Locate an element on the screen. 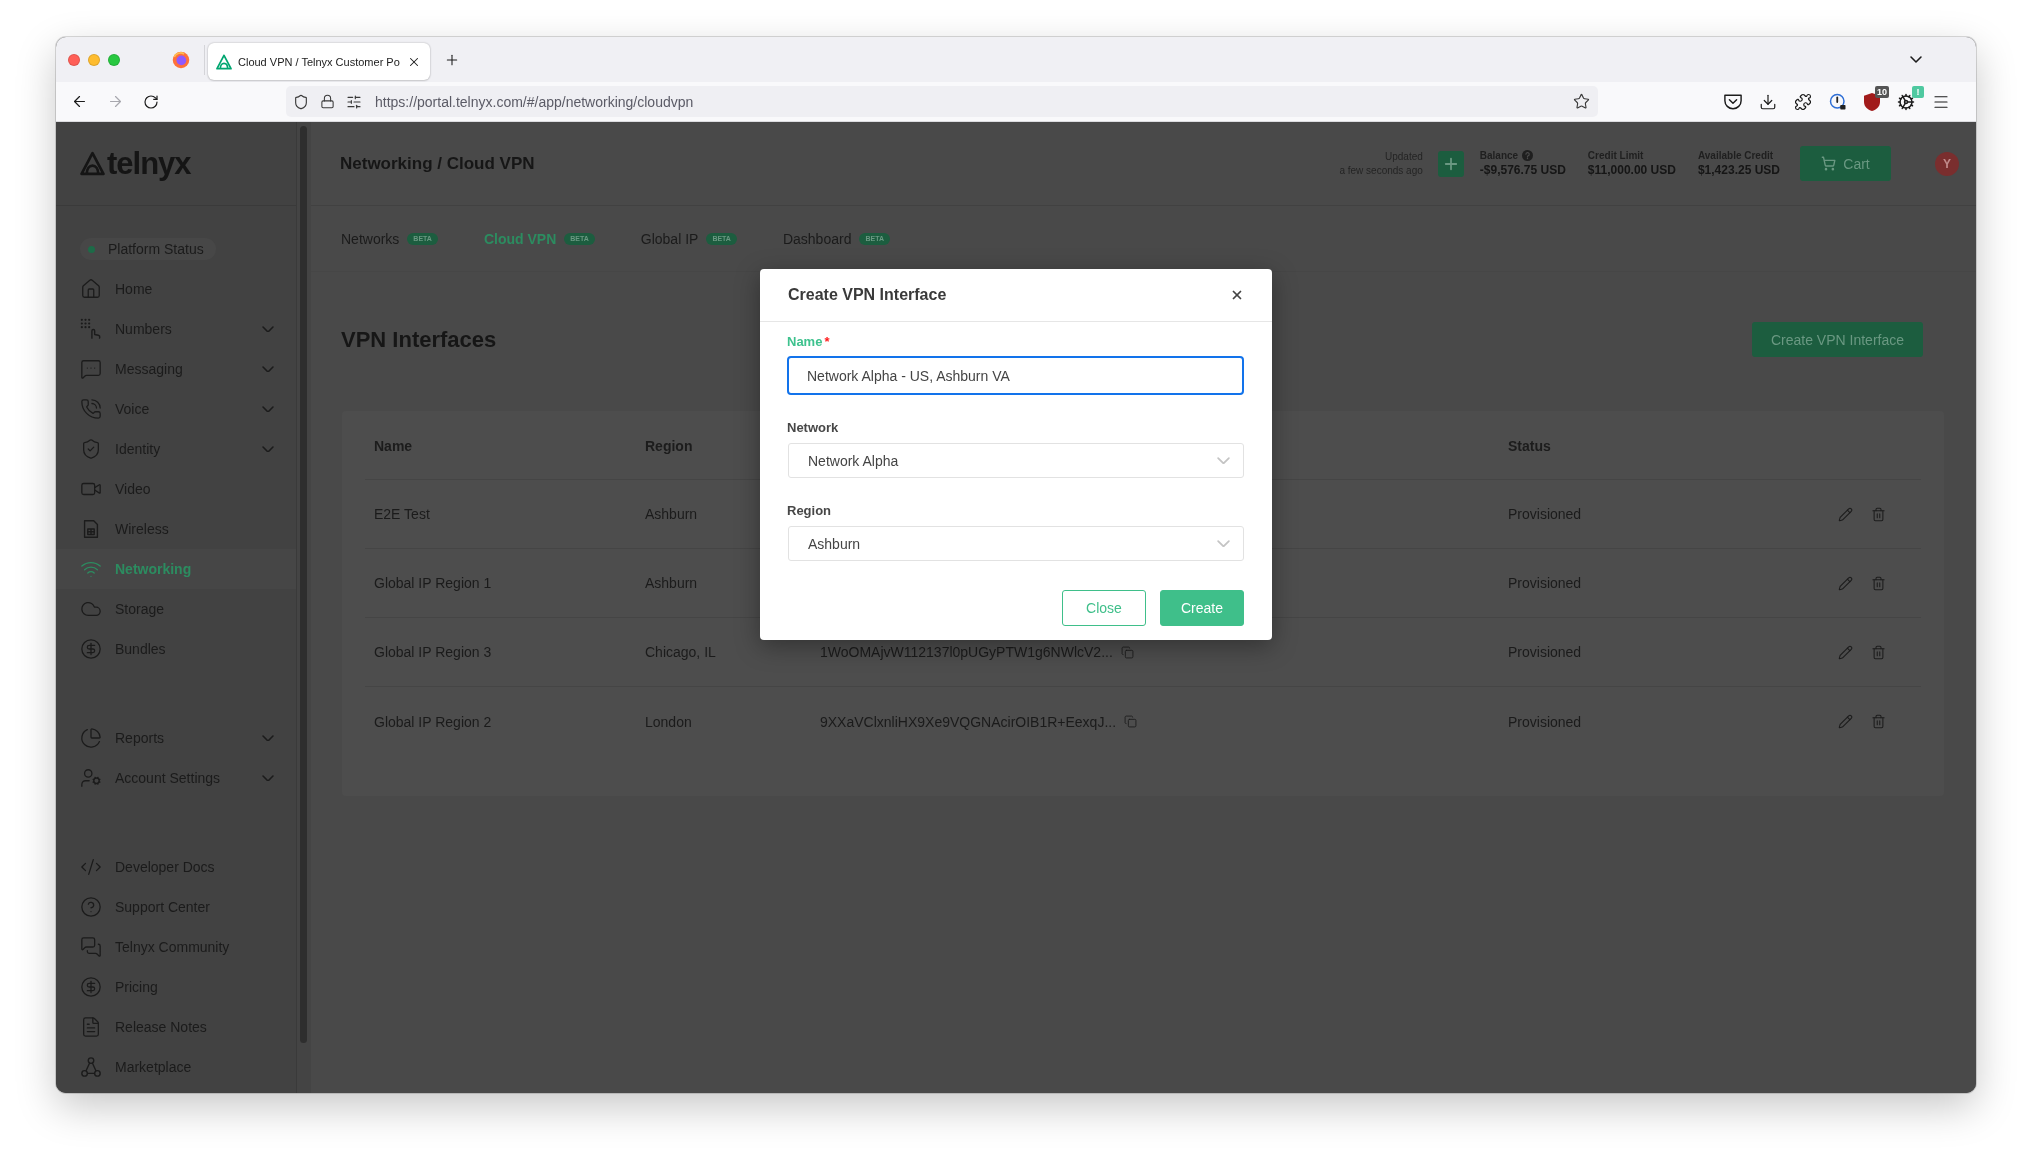 This screenshot has height=1167, width=2032. chat-bubbles-icon is located at coordinates (91, 947).